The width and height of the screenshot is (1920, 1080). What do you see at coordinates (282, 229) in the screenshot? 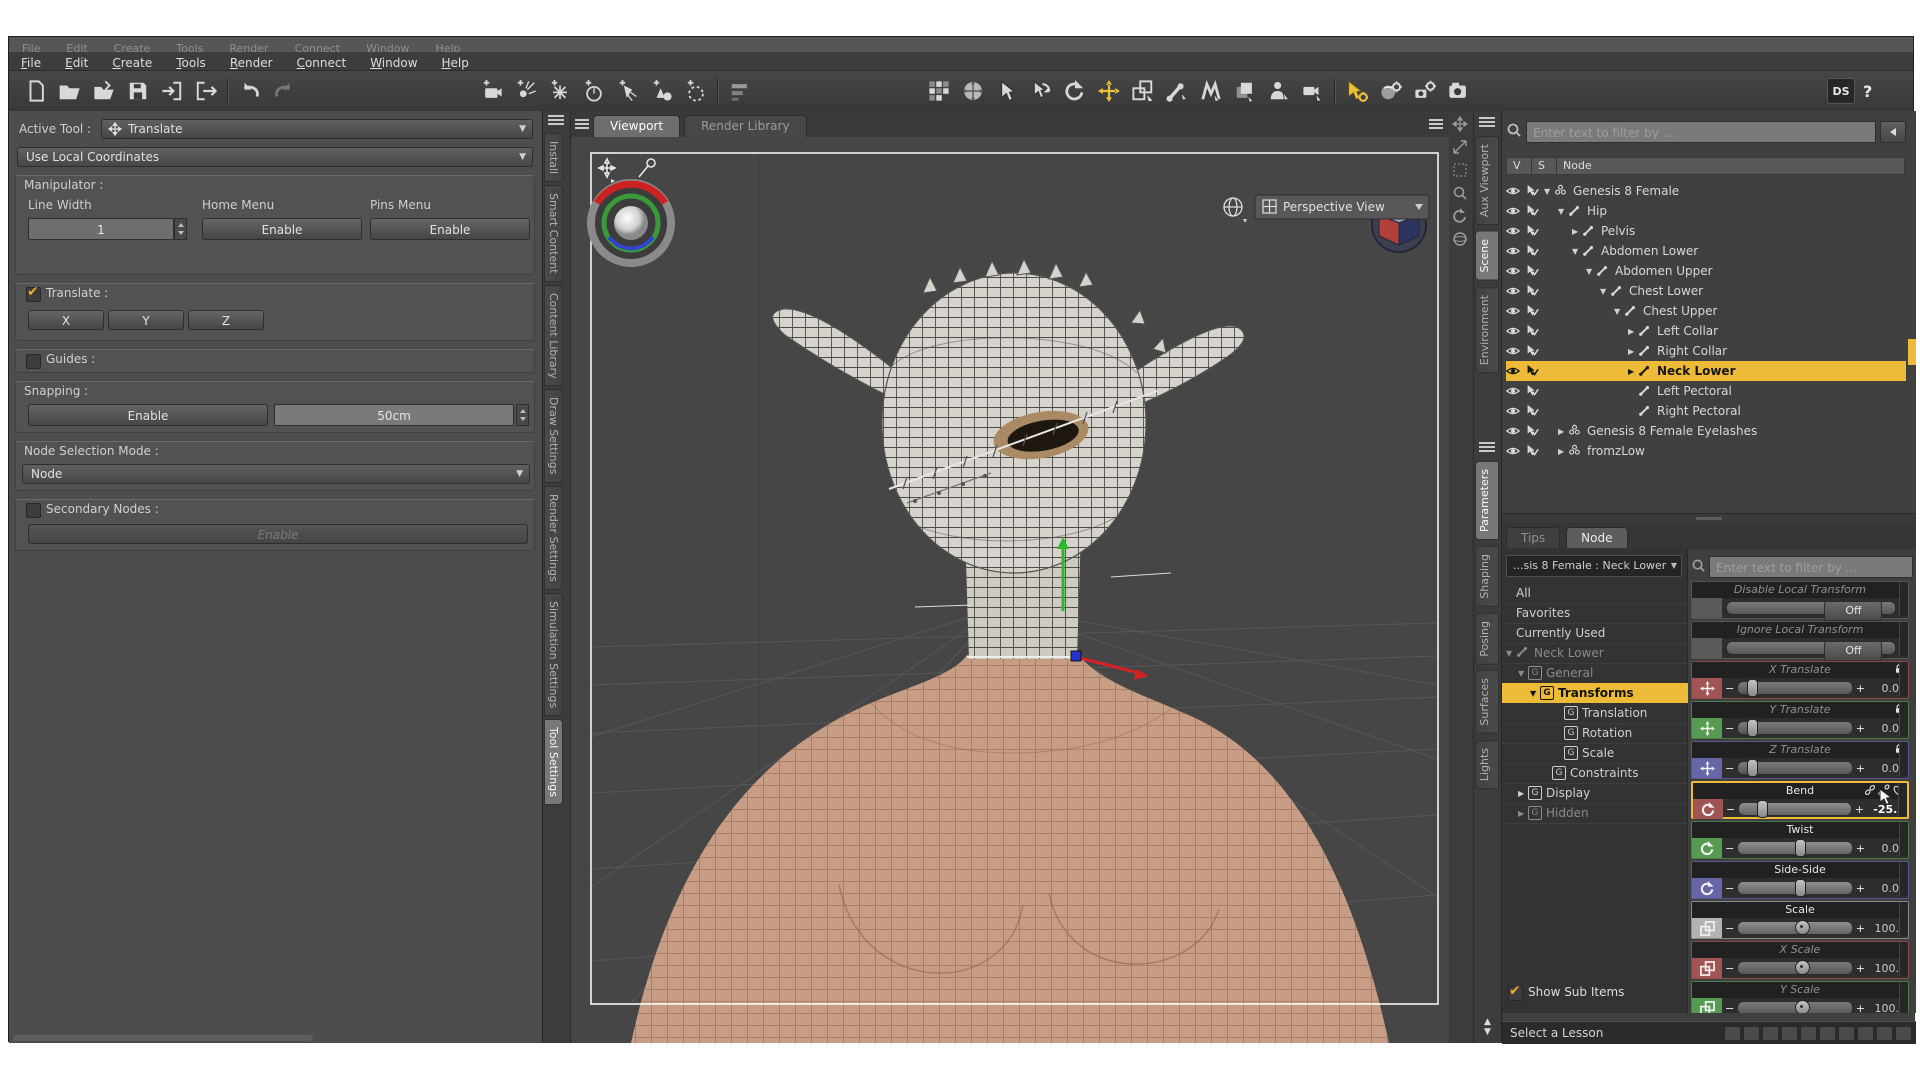
I see `home-menu-enable-button: Enable` at bounding box center [282, 229].